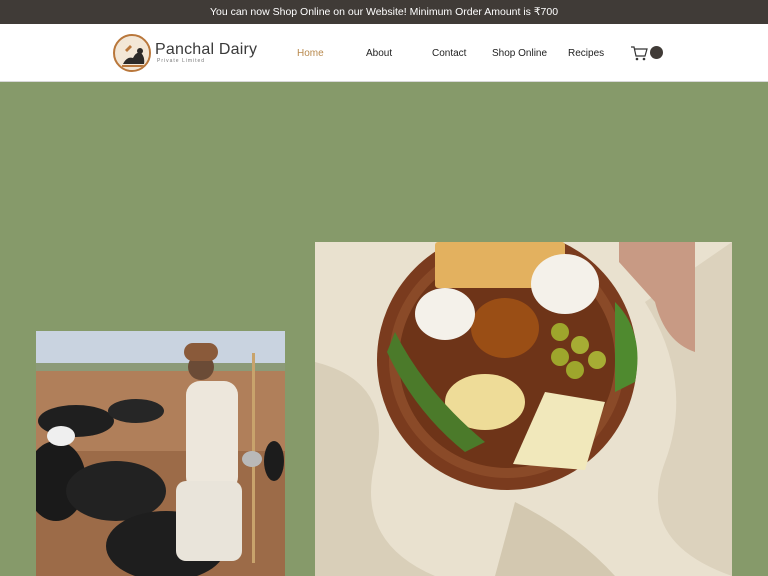 This screenshot has height=576, width=768. What do you see at coordinates (206, 50) in the screenshot?
I see `brand-name: Panchal Dairy` at bounding box center [206, 50].